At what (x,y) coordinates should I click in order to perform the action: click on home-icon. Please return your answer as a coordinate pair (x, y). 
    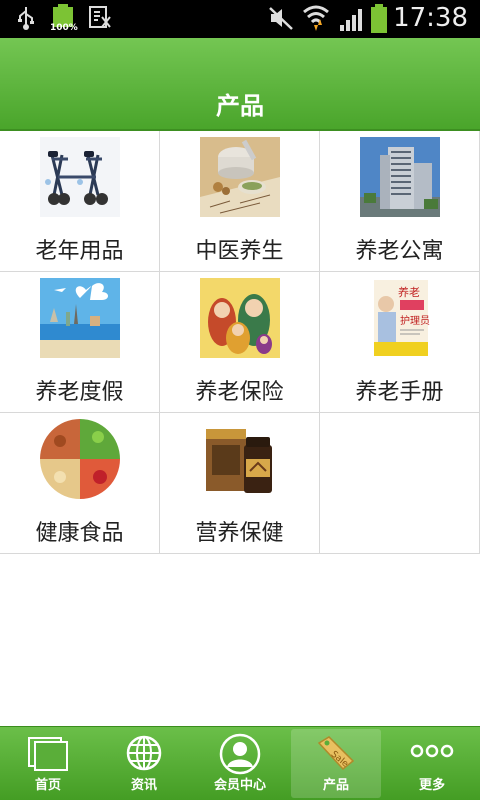
    Looking at the image, I should click on (48, 754).